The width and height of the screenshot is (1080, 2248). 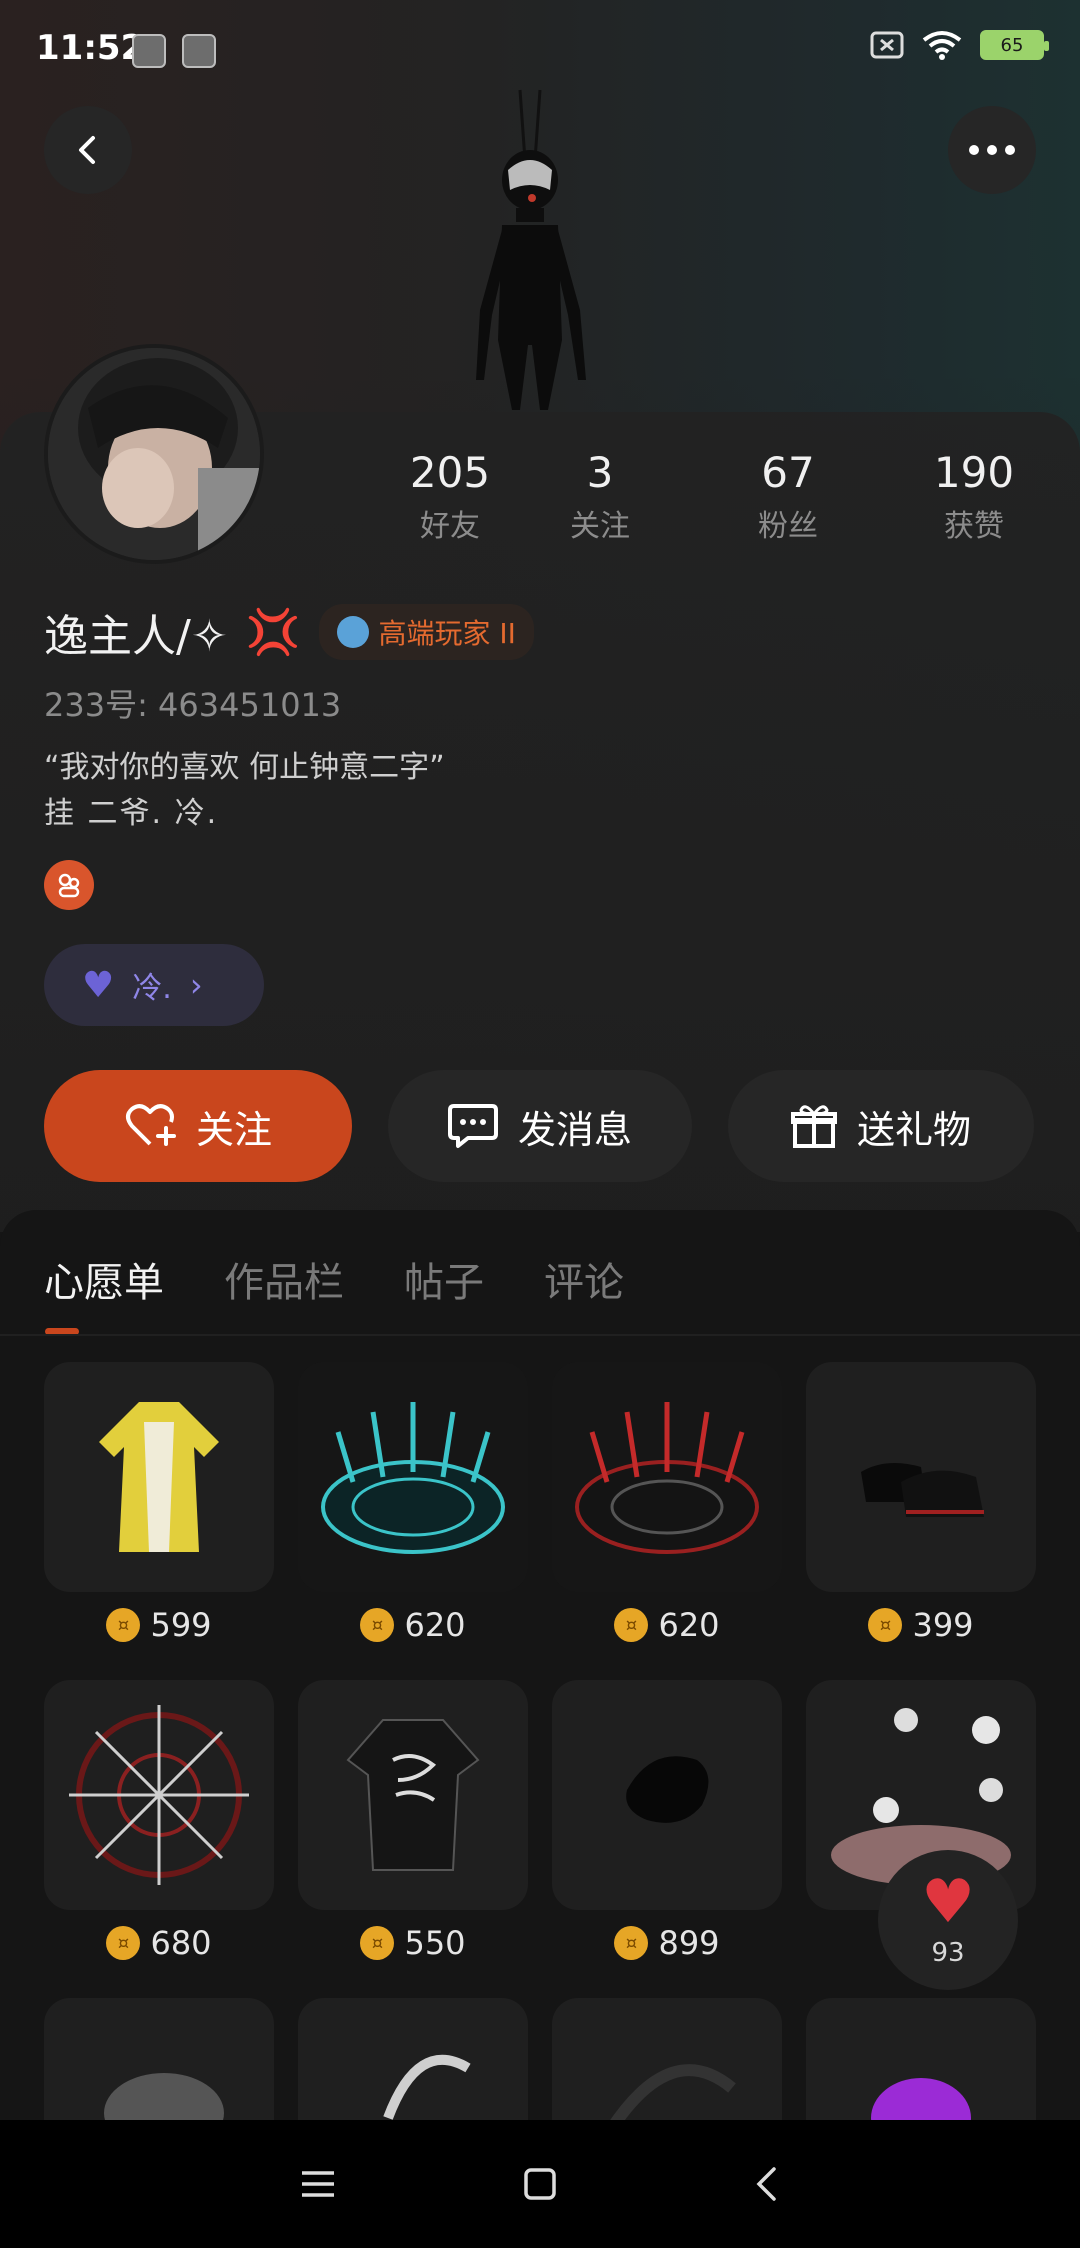 I want to click on stat-likes: 190 获赞, so click(x=974, y=496).